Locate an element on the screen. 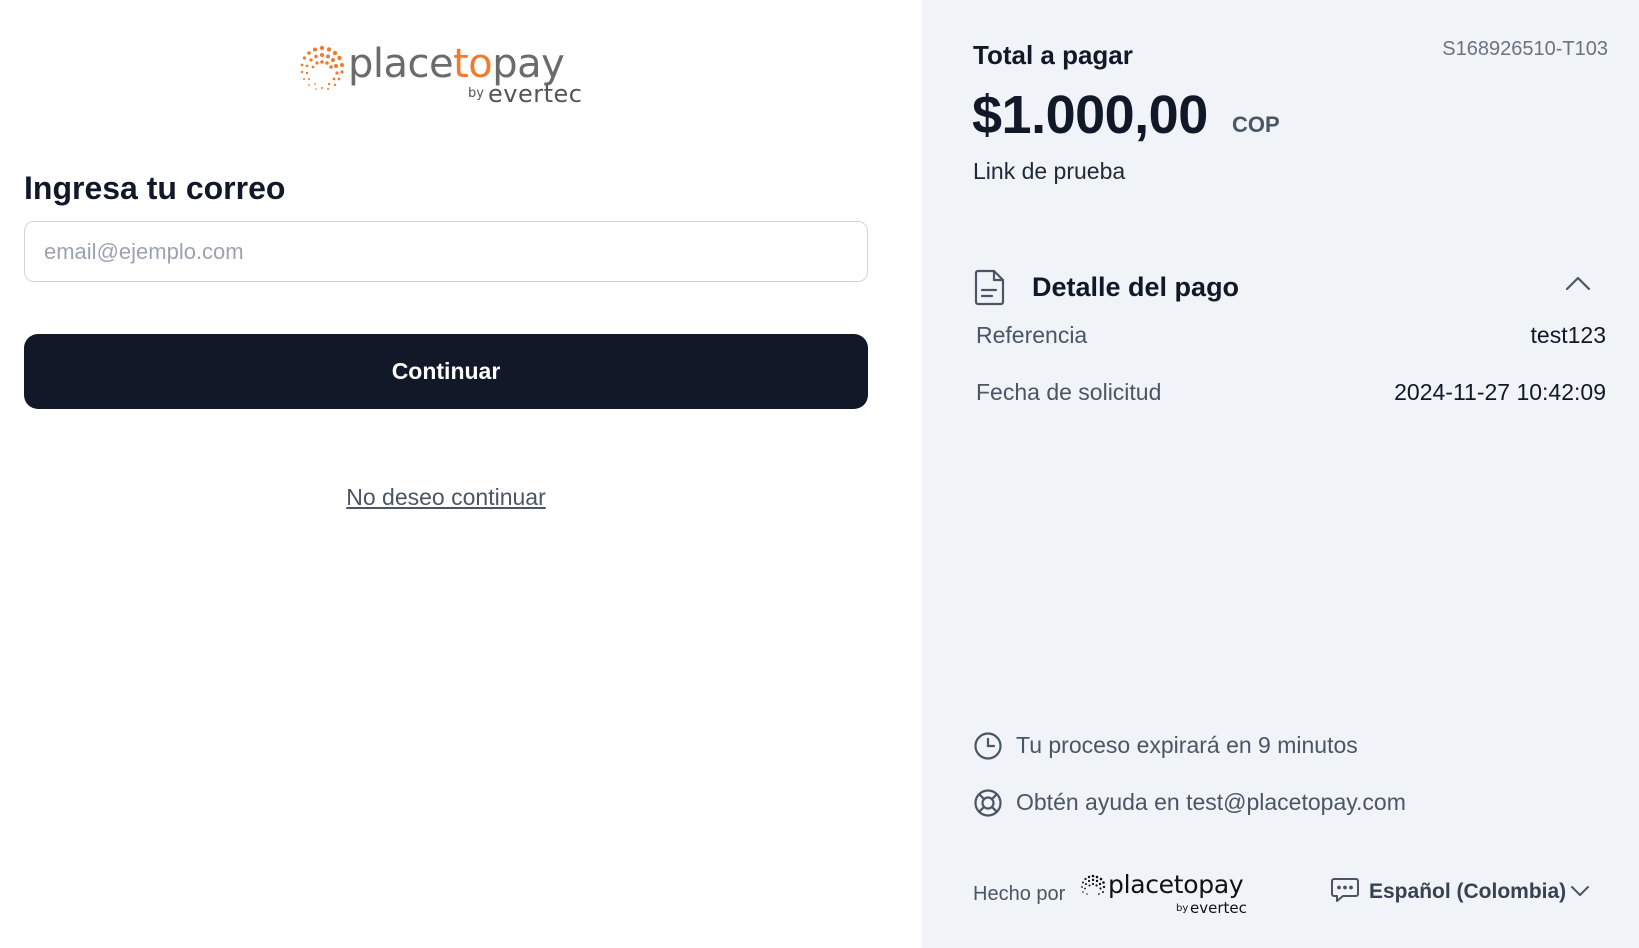 The width and height of the screenshot is (1639, 948). footer-logo-wordmark: placetopay is located at coordinates (1176, 884).